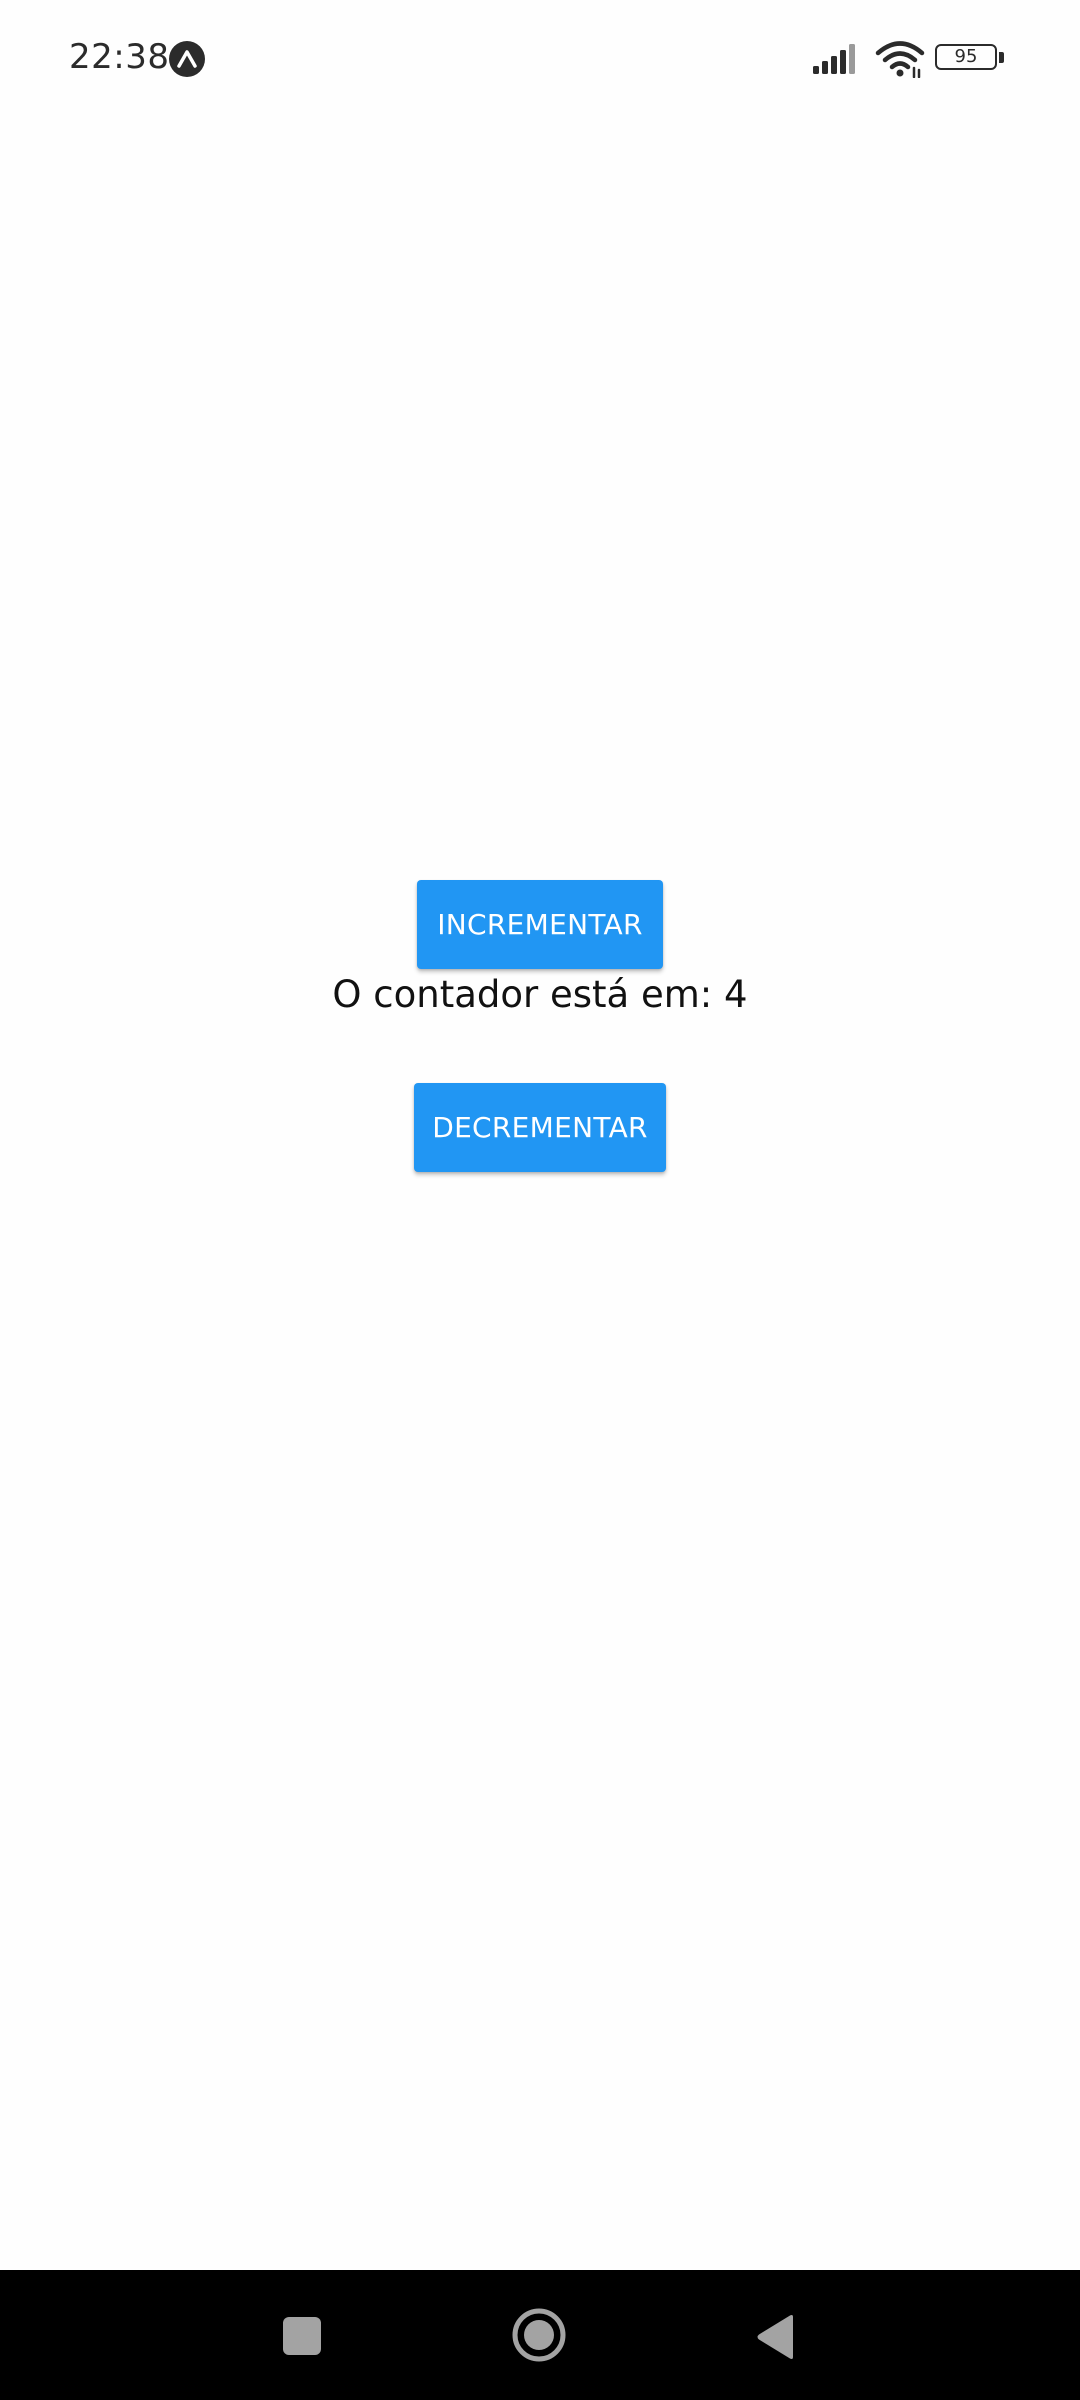 The height and width of the screenshot is (2400, 1080). I want to click on triangle-back-icon, so click(775, 2337).